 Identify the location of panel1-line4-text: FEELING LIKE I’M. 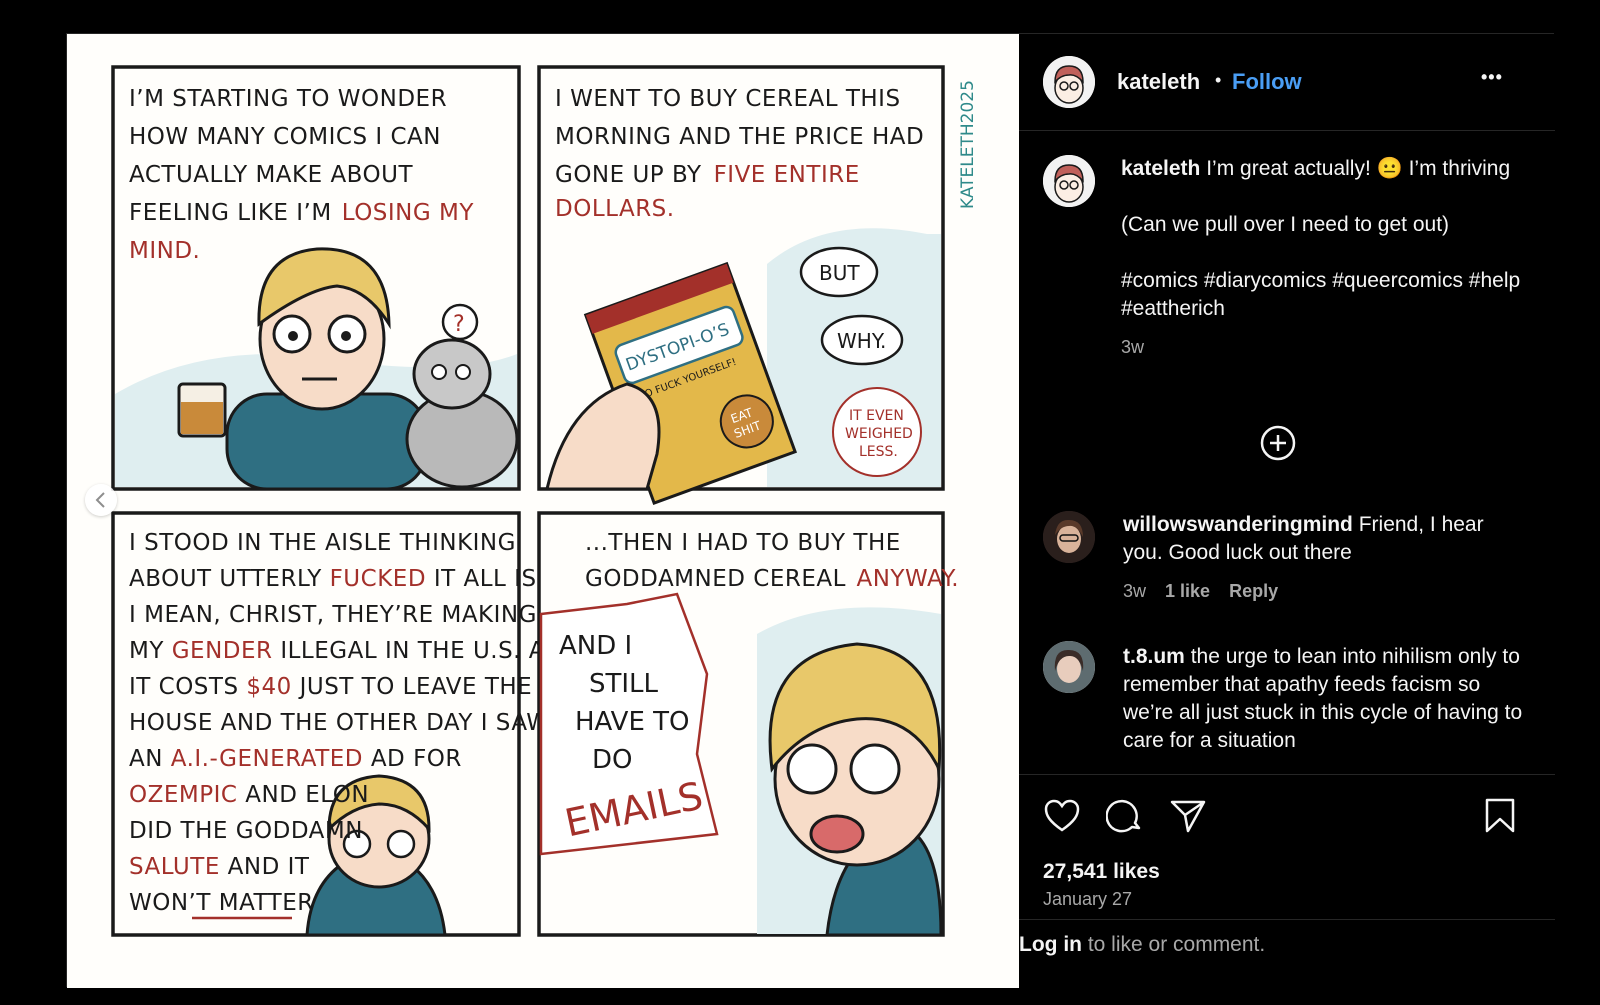
(230, 213).